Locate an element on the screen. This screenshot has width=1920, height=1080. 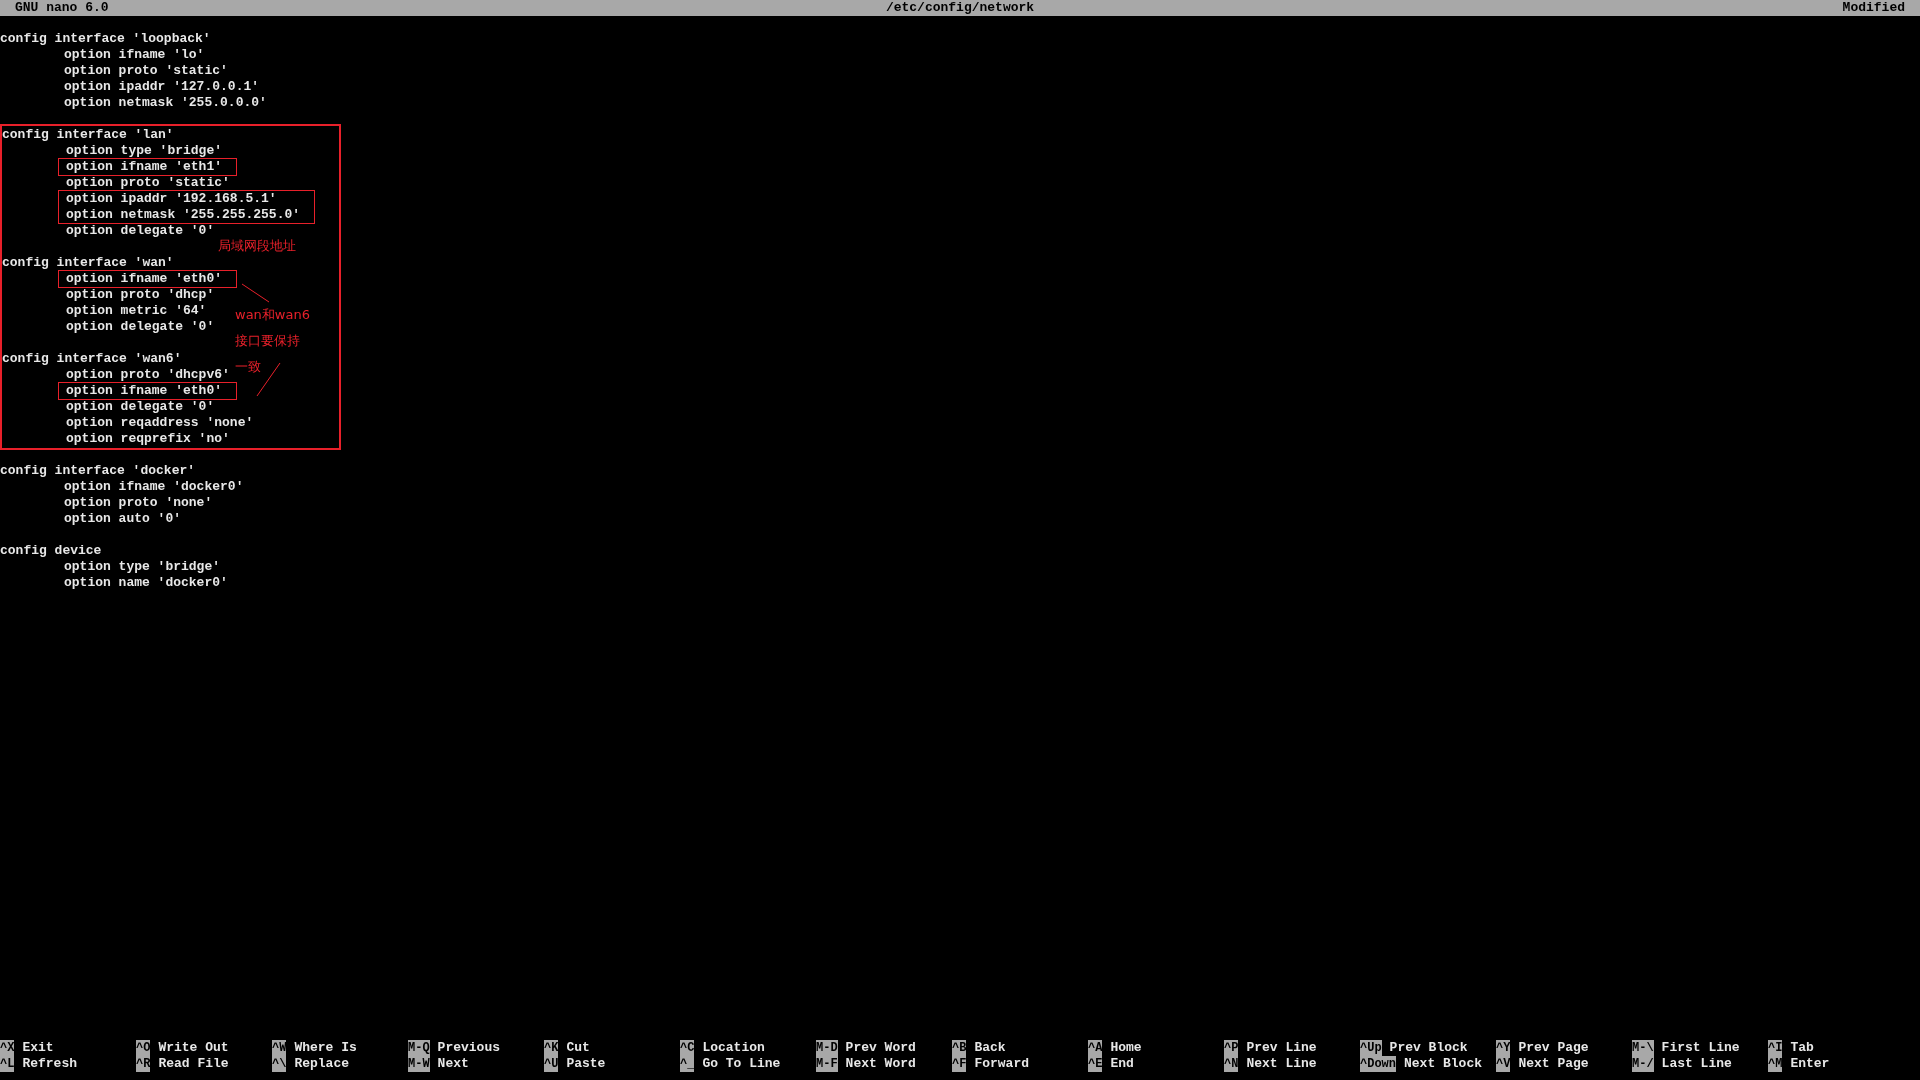
code-line: option ifname 'eth1' is located at coordinates (144, 167).